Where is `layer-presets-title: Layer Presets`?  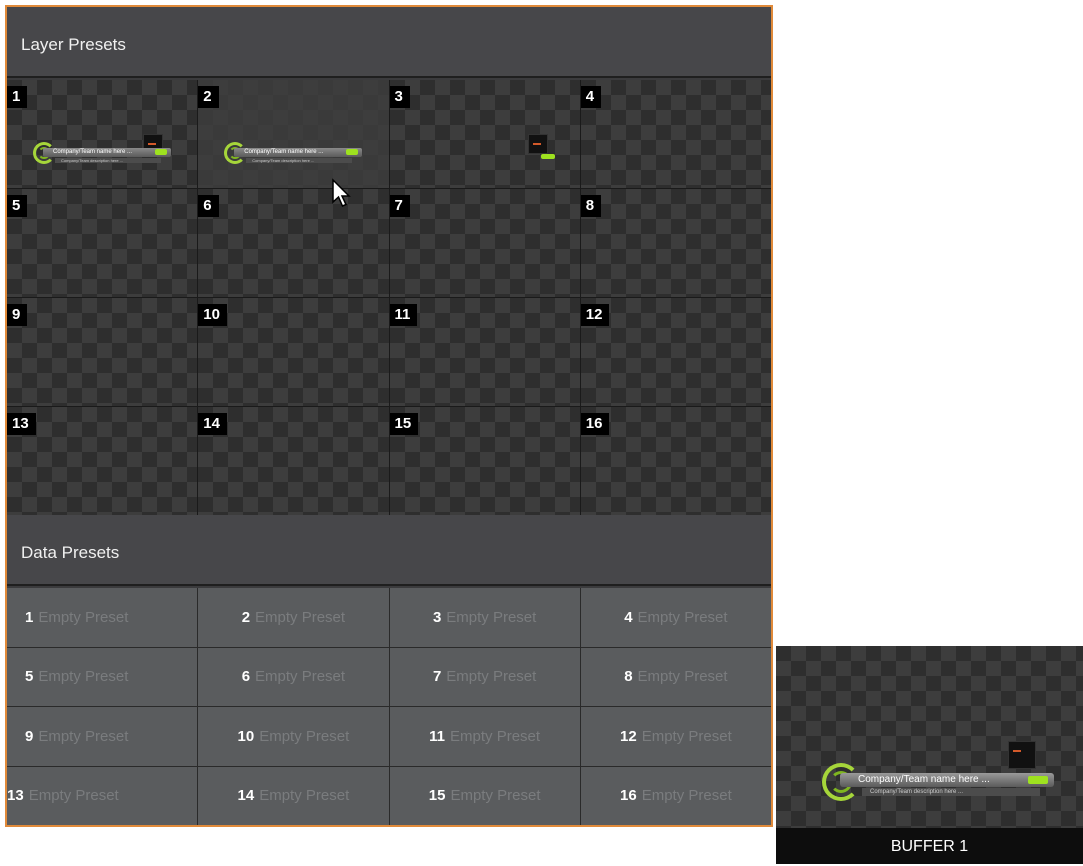 layer-presets-title: Layer Presets is located at coordinates (73, 44).